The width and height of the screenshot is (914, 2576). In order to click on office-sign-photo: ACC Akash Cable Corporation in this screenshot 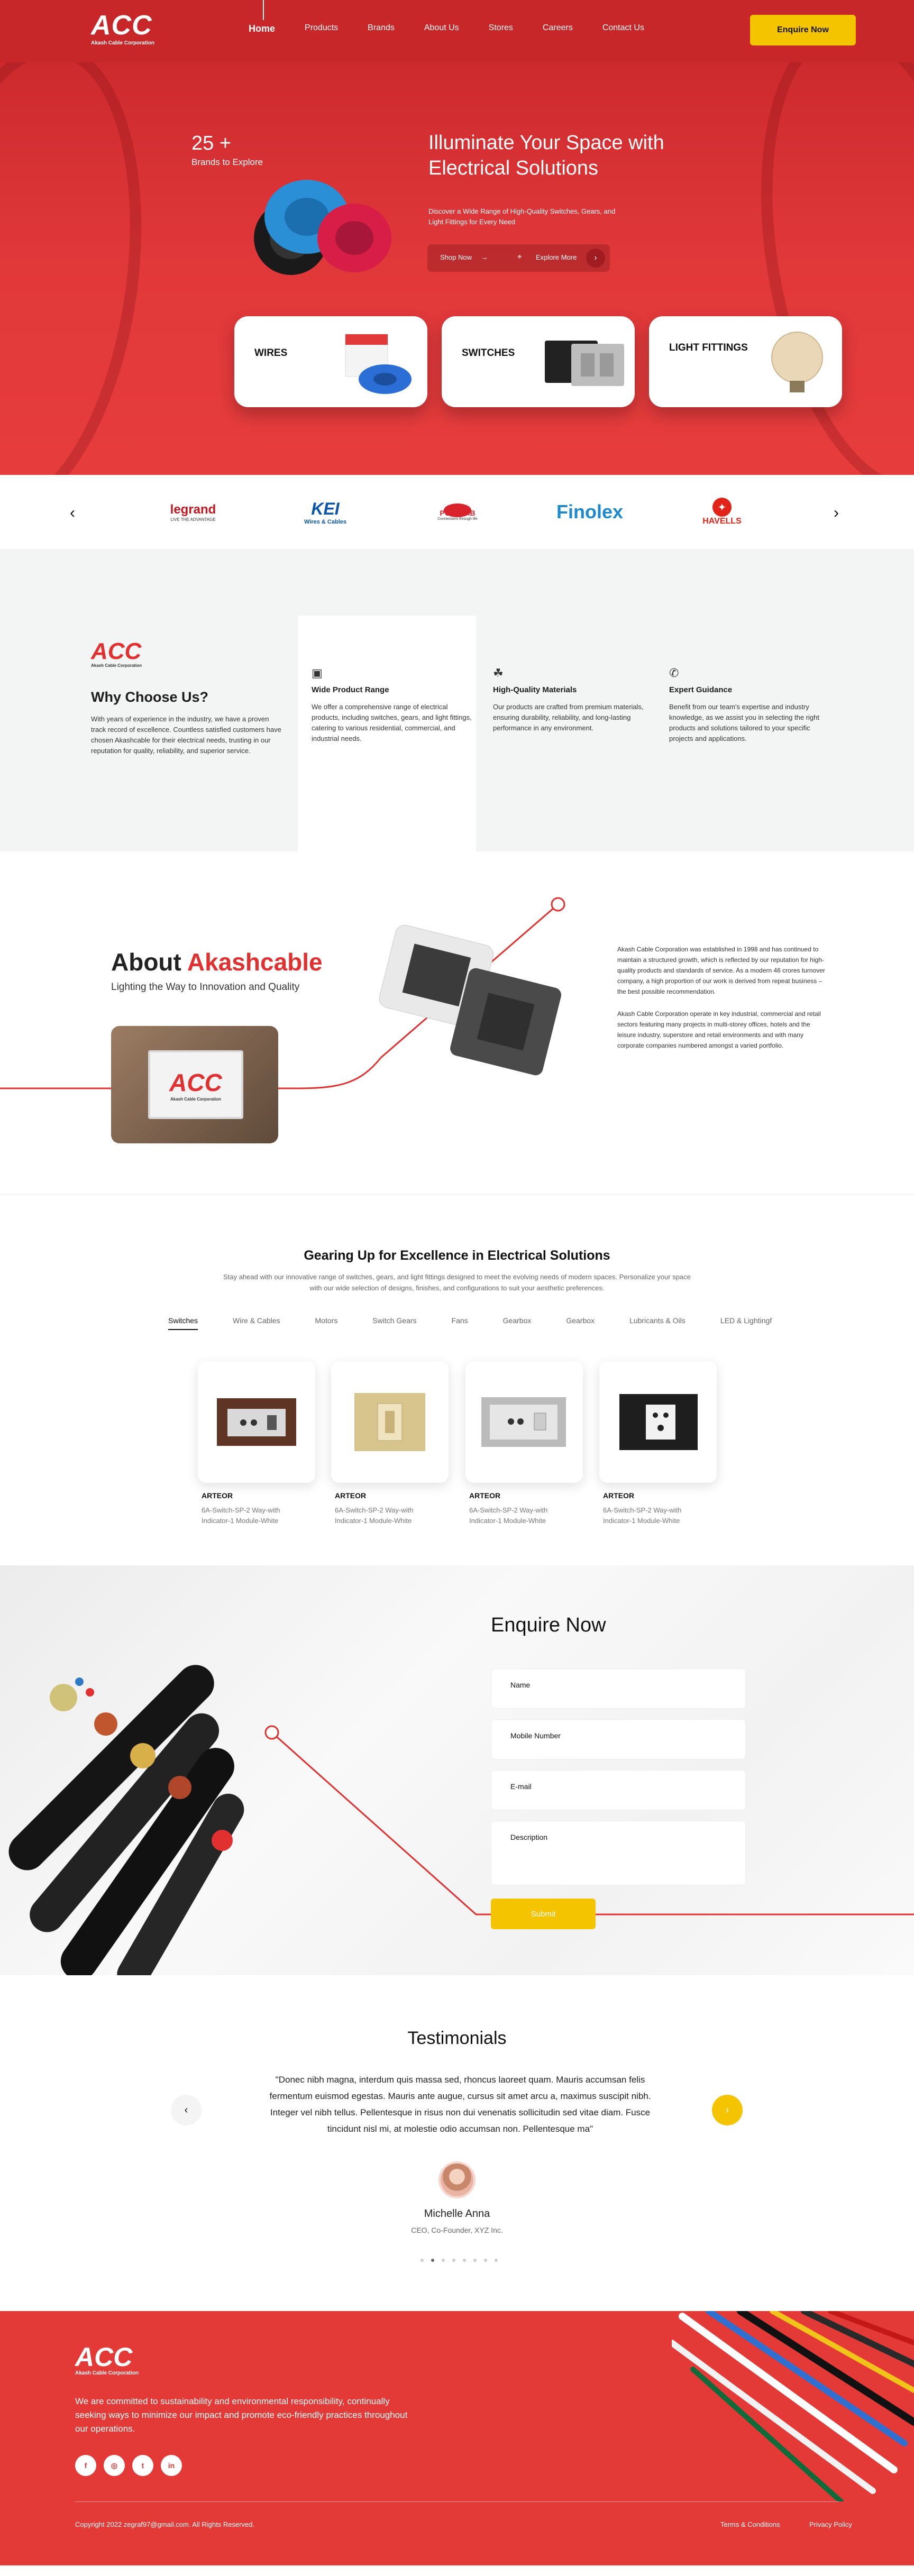, I will do `click(195, 1084)`.